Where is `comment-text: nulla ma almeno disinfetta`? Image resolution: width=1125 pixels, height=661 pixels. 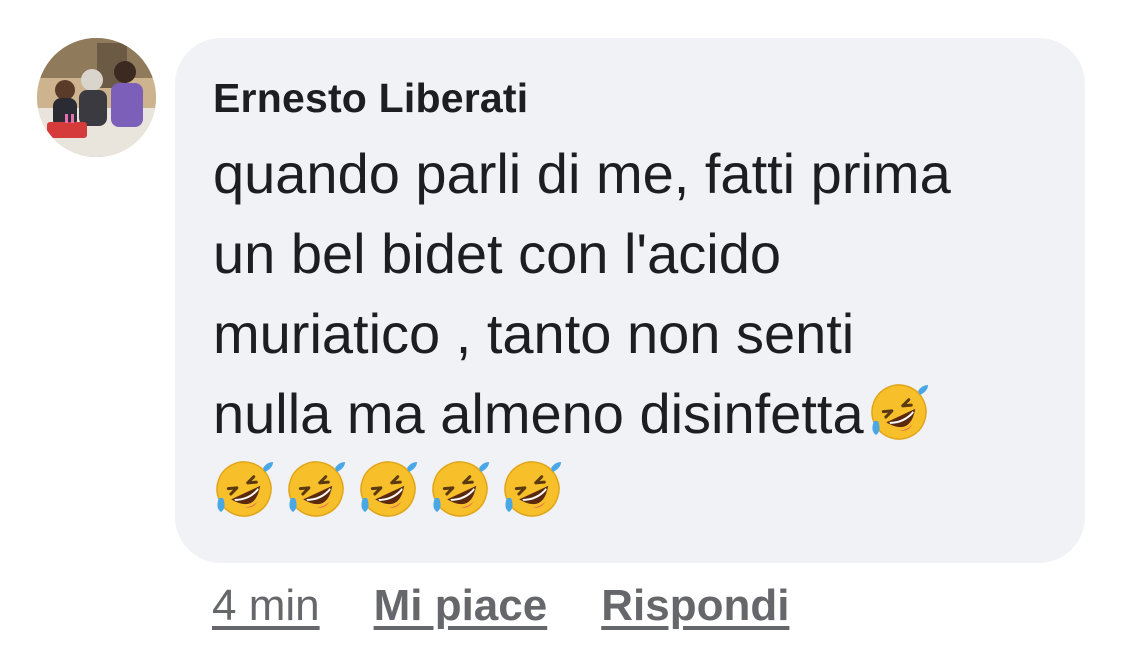 comment-text: nulla ma almeno disinfetta is located at coordinates (538, 413).